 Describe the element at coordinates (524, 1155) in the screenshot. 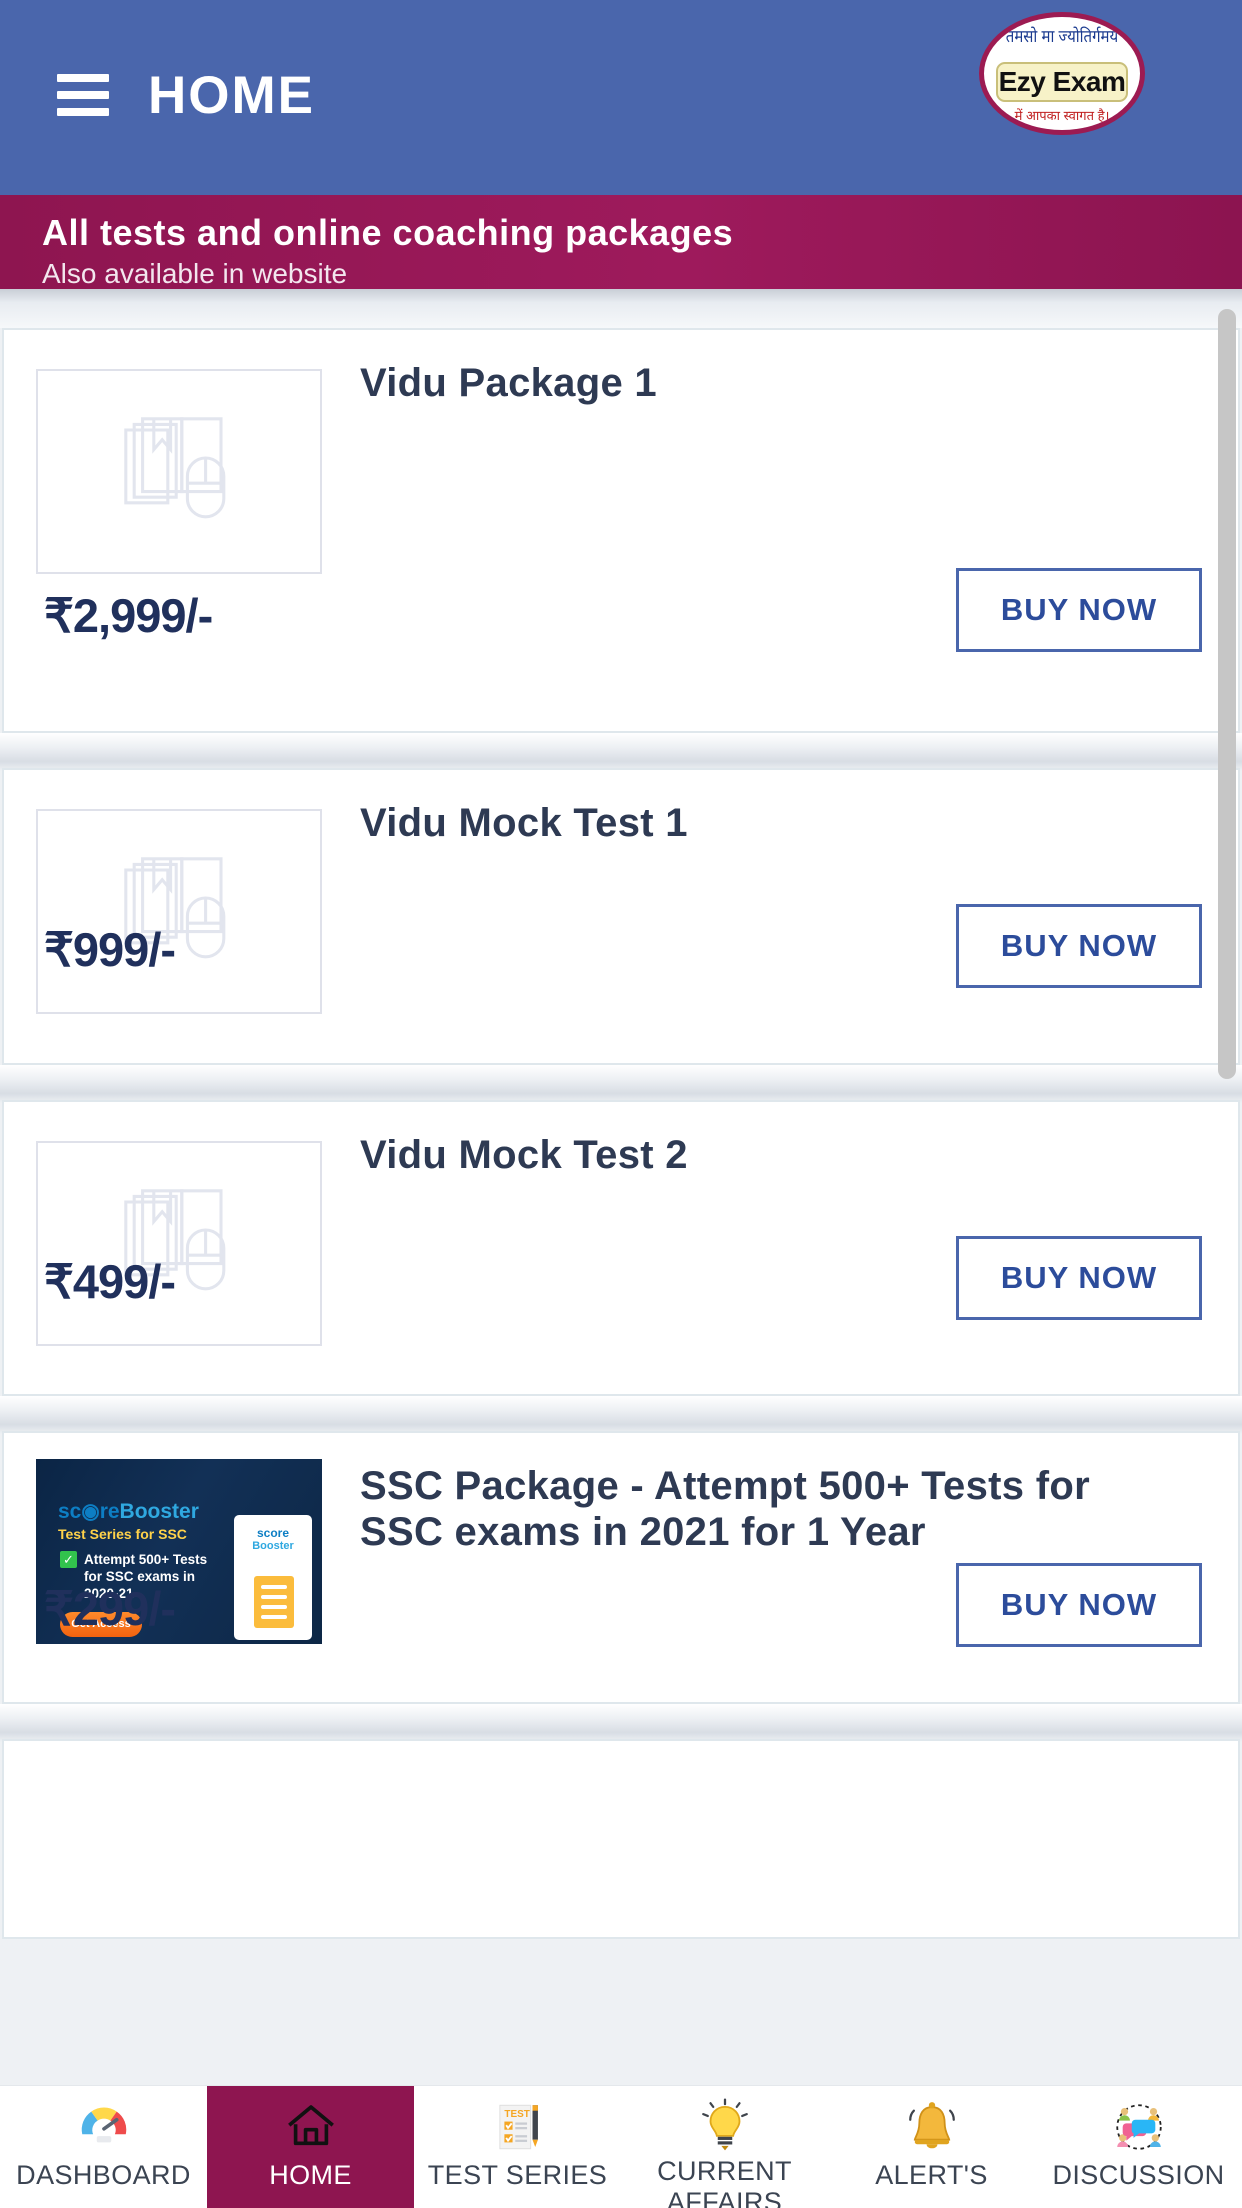

I see `package-title: Vidu Mock Test 2` at that location.